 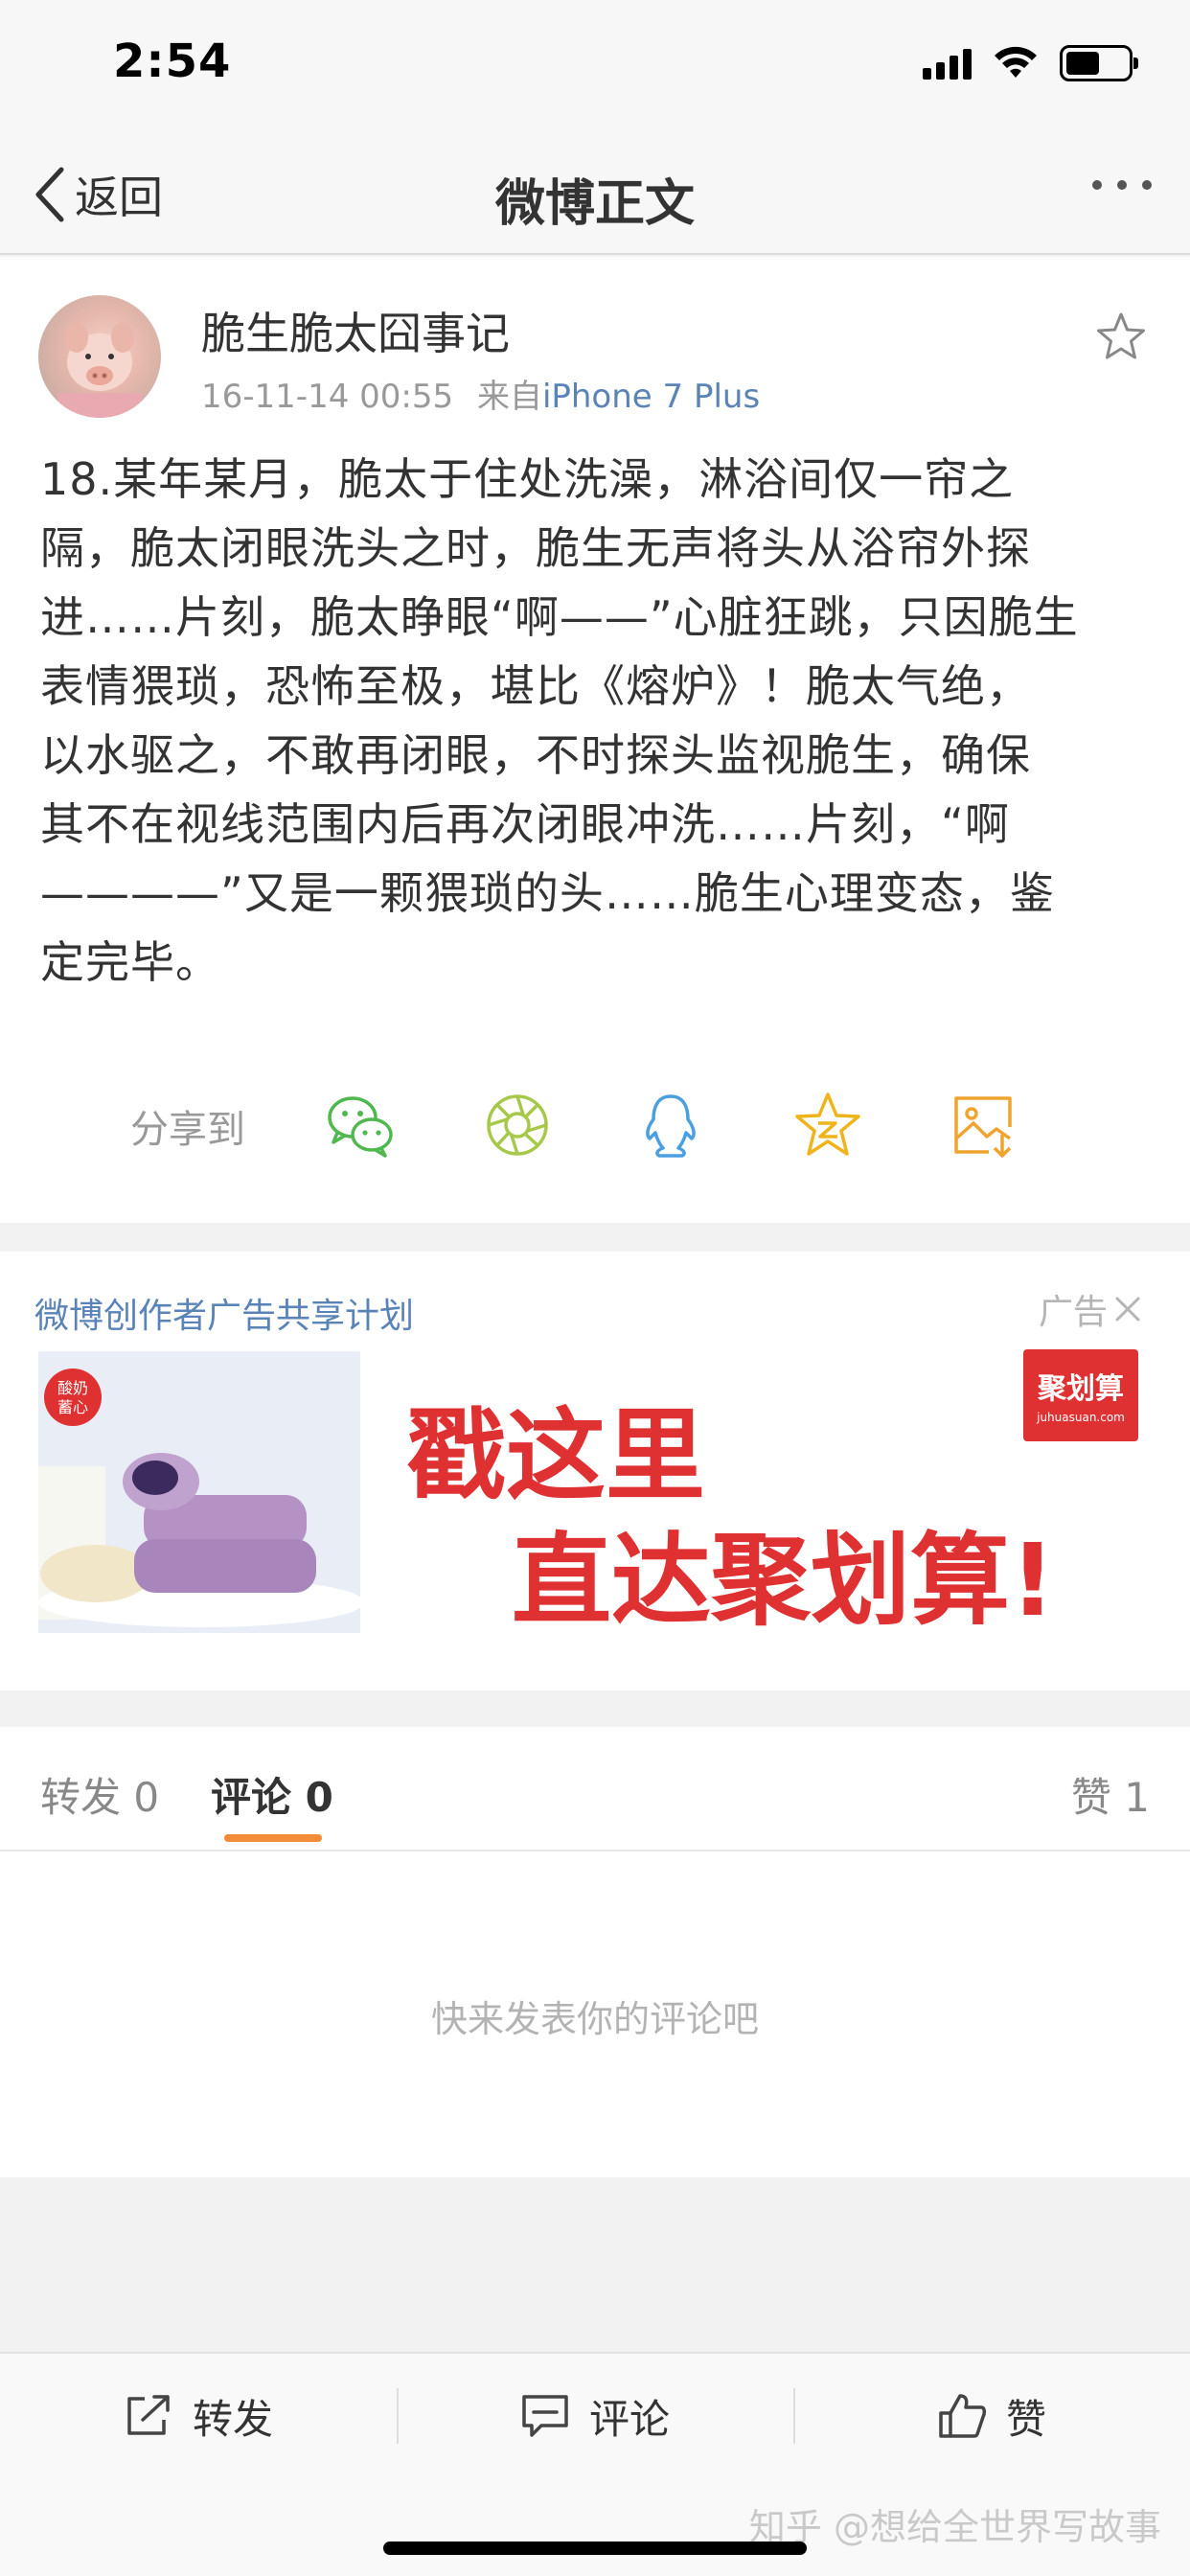 I want to click on more-button, so click(x=1122, y=185).